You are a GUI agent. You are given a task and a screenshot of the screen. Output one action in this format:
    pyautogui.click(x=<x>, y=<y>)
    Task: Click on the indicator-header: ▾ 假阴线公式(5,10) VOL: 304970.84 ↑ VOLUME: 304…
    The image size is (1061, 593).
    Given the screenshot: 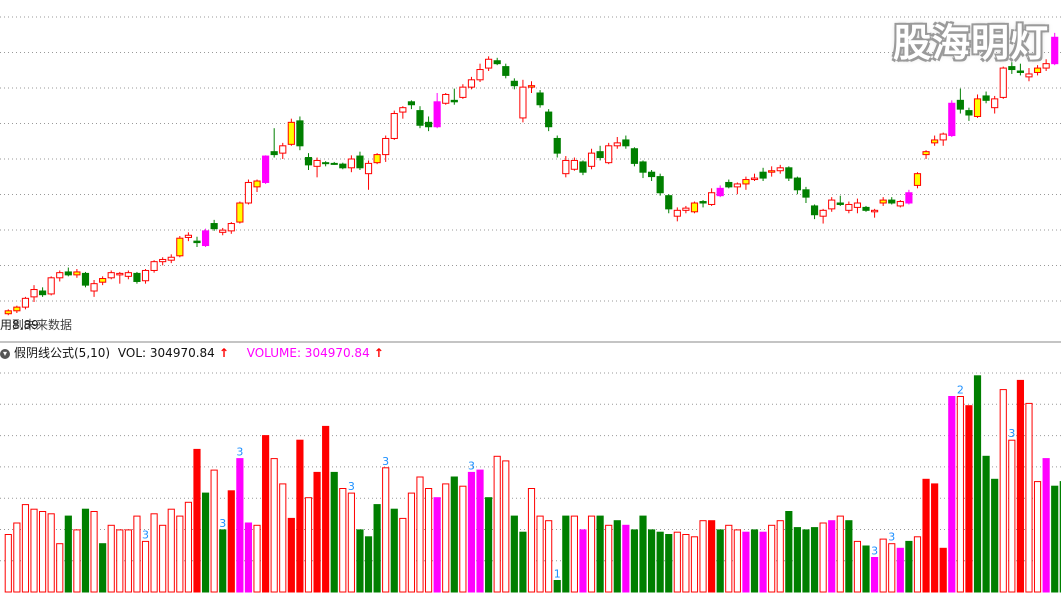 What is the action you would take?
    pyautogui.click(x=194, y=352)
    